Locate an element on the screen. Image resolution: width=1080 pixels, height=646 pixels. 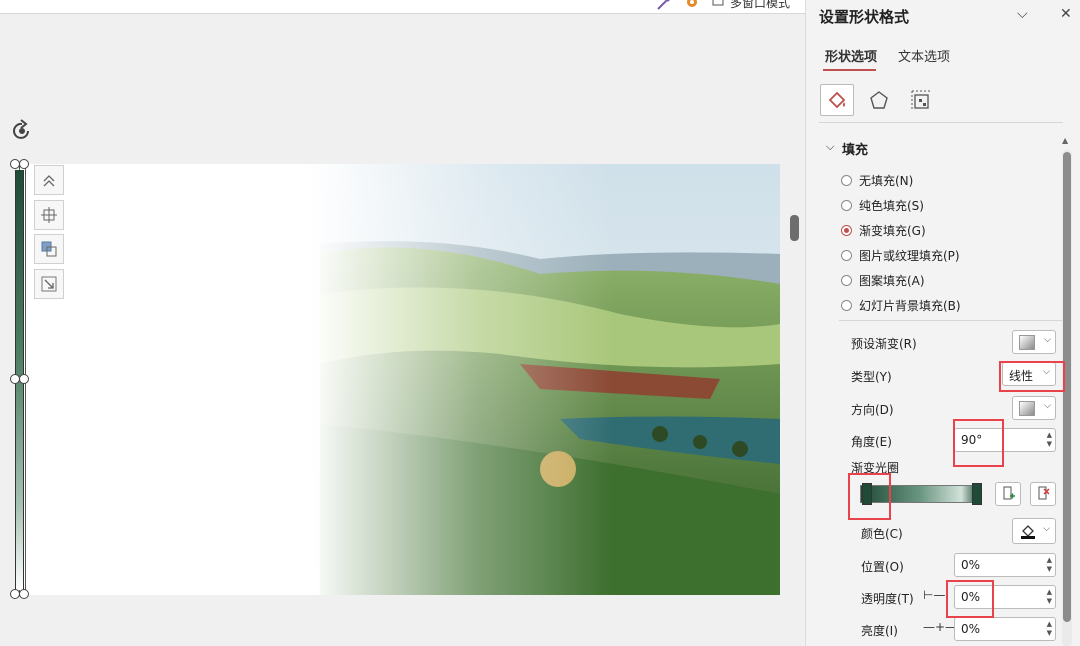
top-toolbar-strip: 多窗口模式 is located at coordinates (402, 7).